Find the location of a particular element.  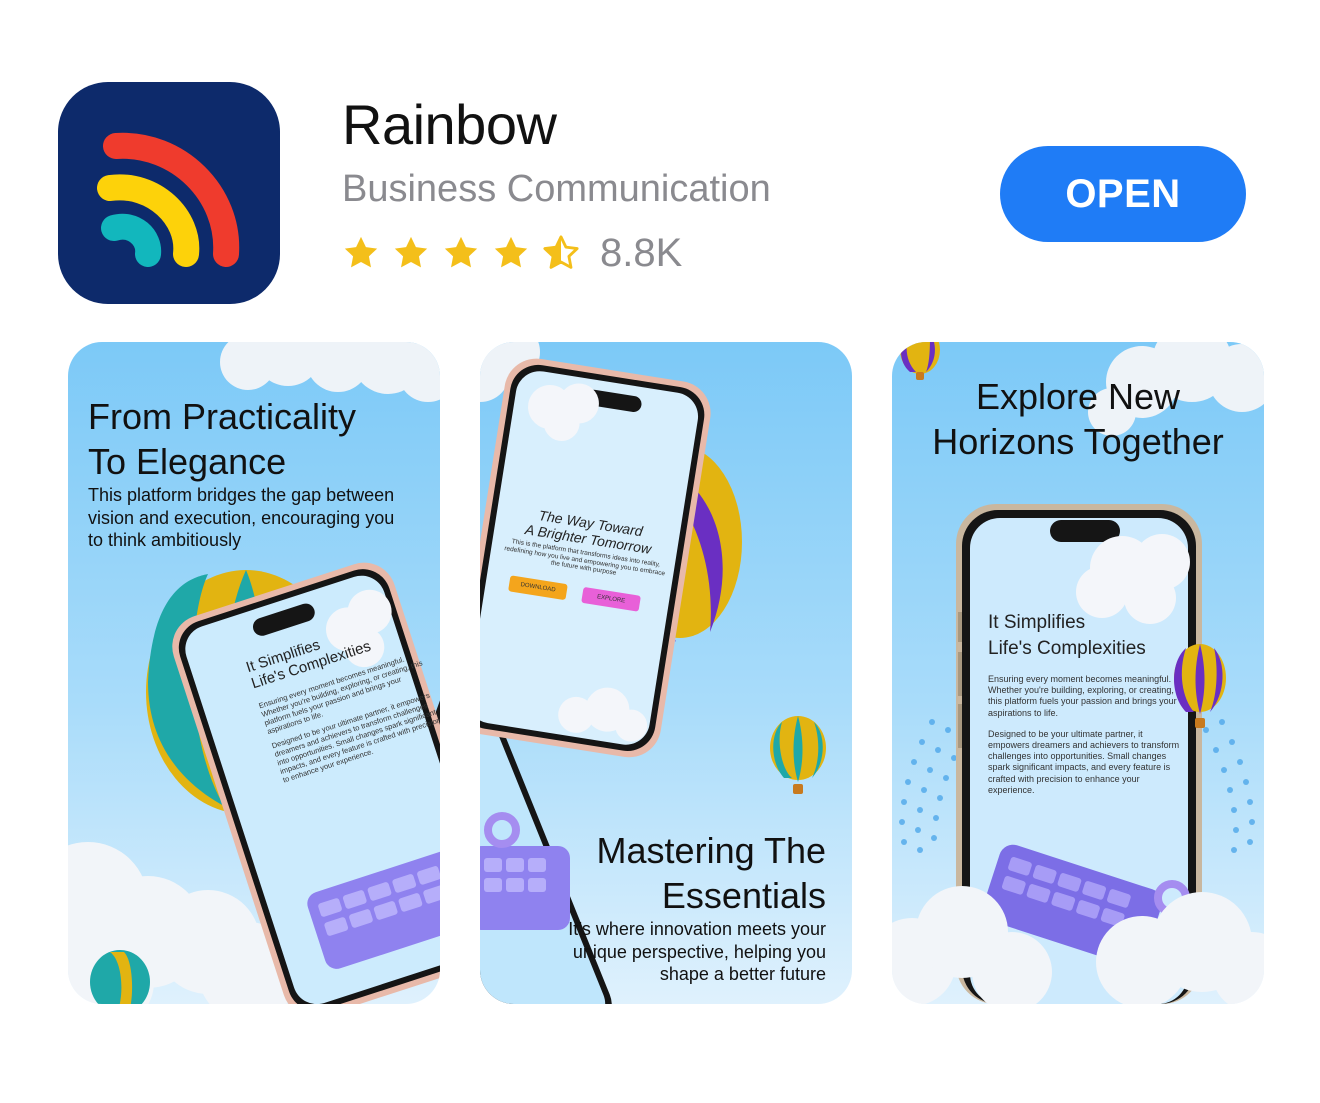

rainbow-logo-icon is located at coordinates (168, 199).